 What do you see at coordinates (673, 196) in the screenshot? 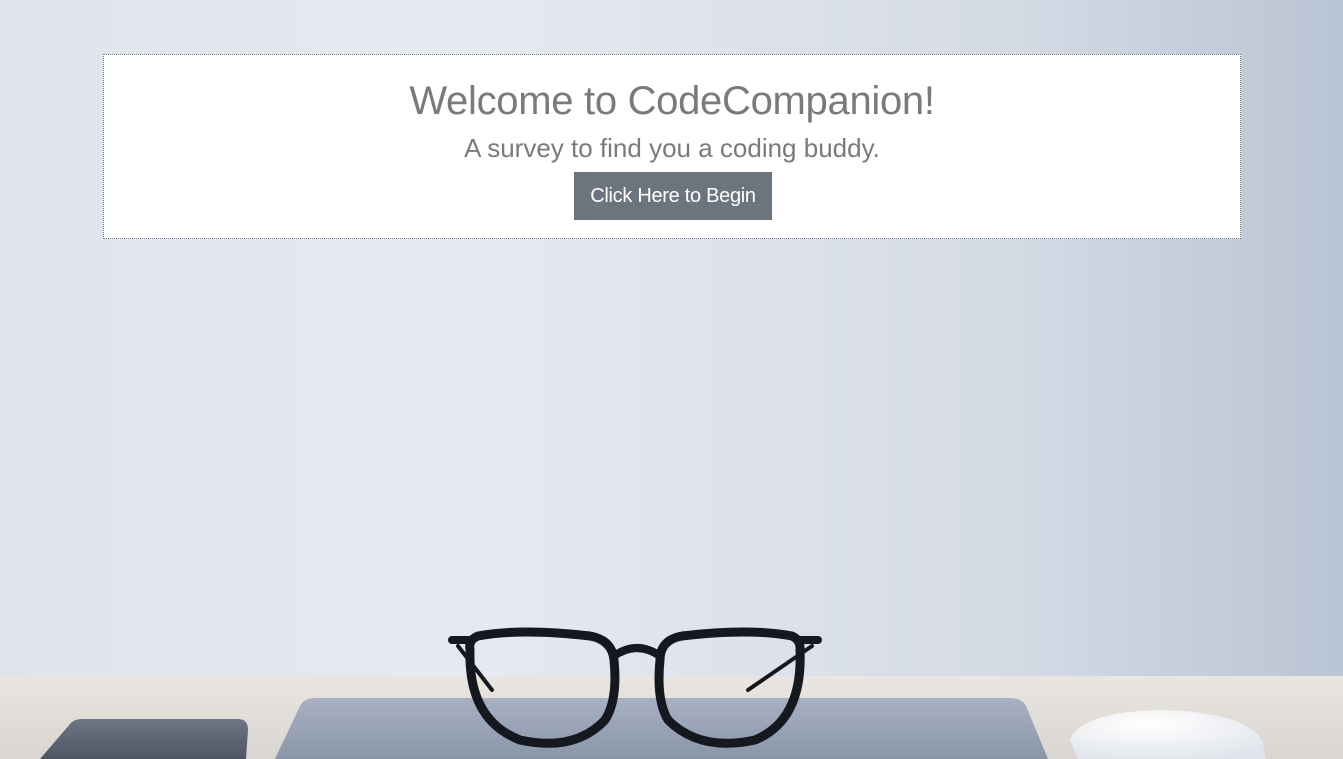
I see `begin-survey-button: Click Here to Begin` at bounding box center [673, 196].